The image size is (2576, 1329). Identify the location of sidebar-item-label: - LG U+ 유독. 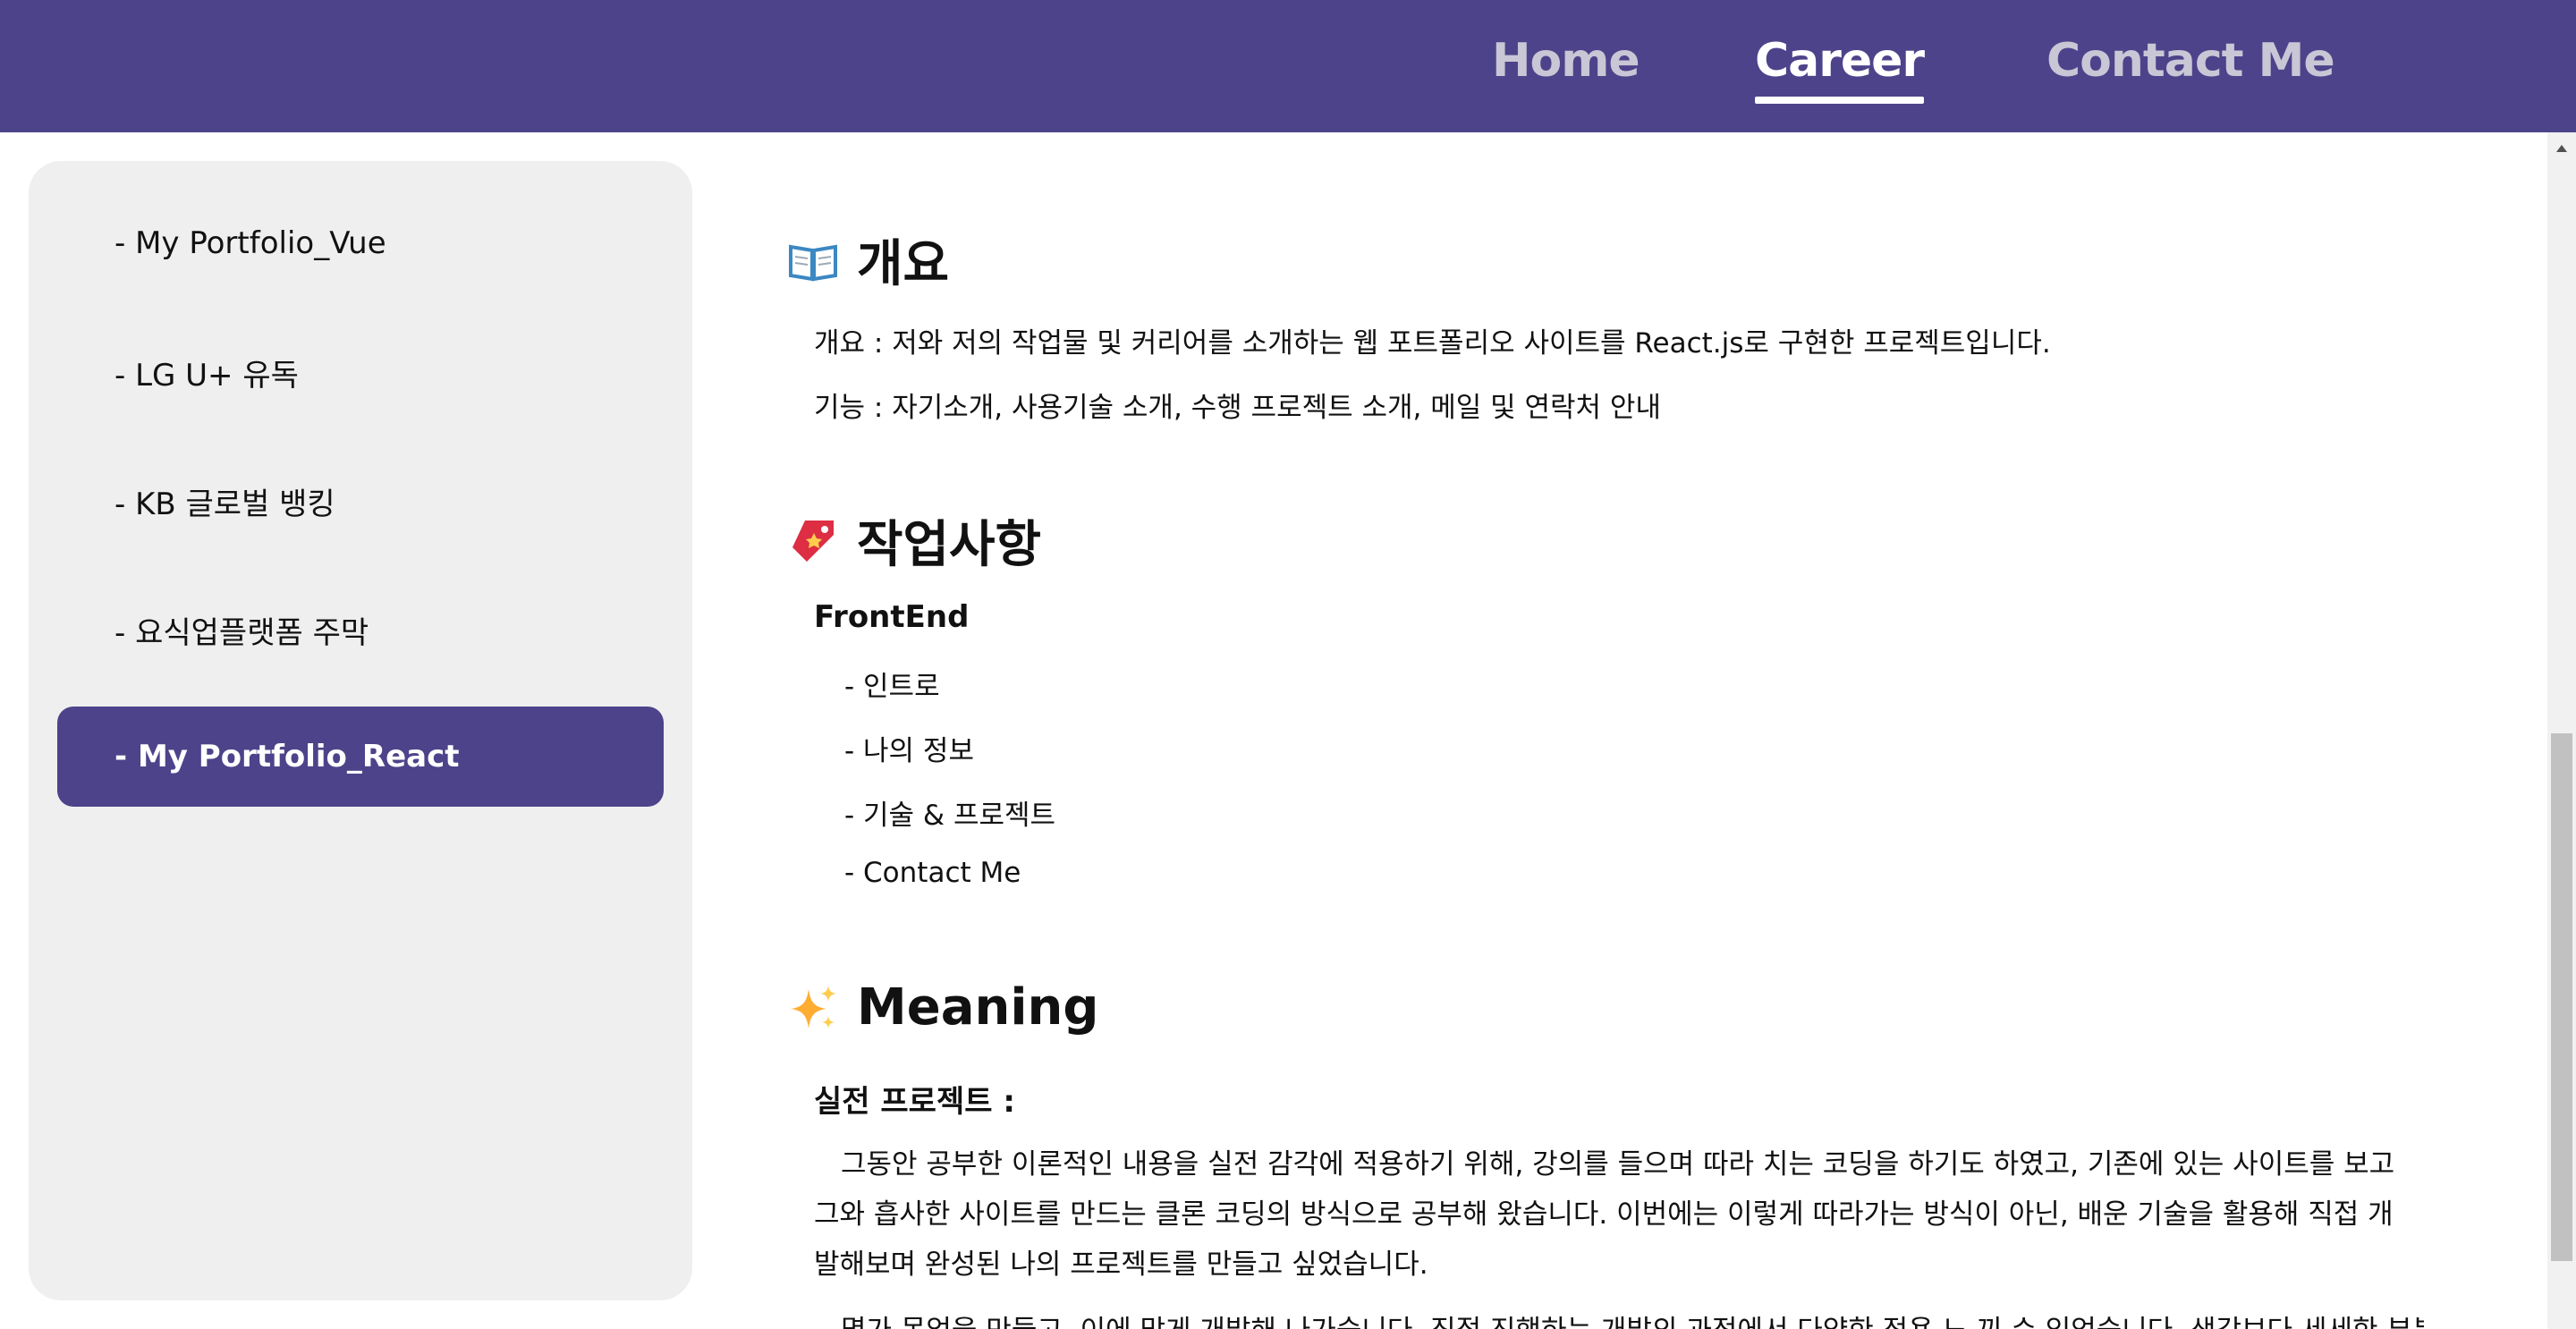
(206, 375).